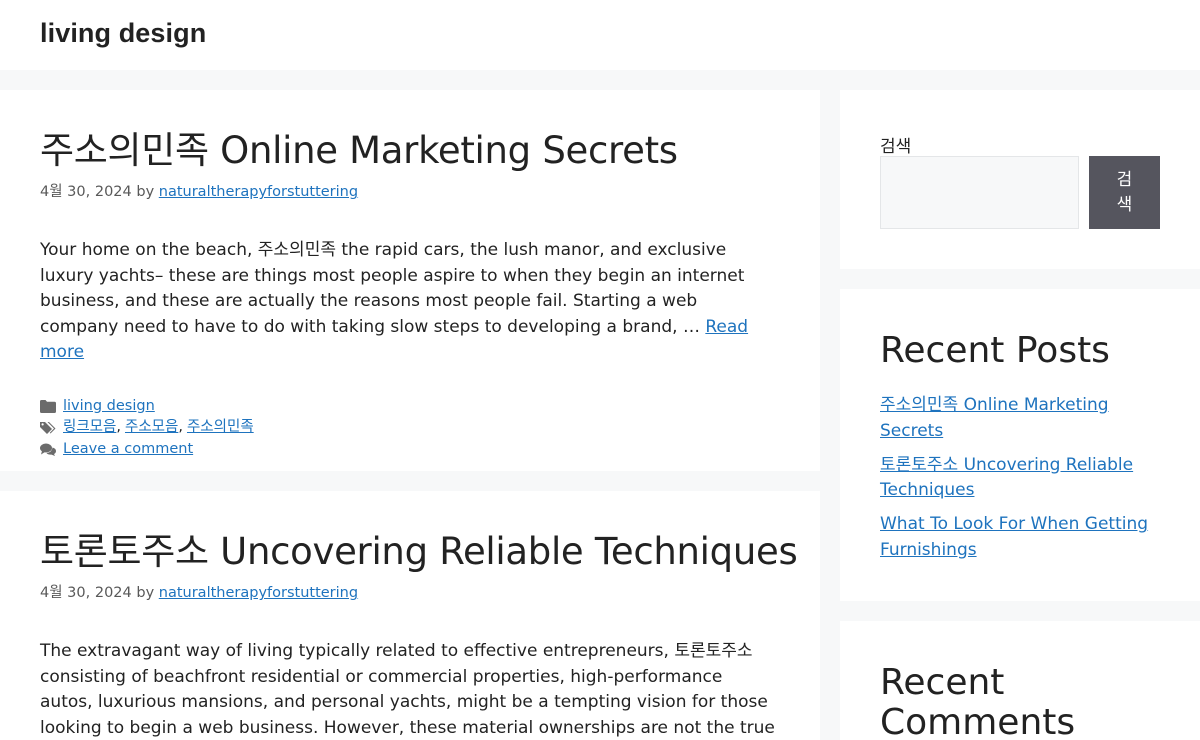  Describe the element at coordinates (220, 428) in the screenshot. I see `post-tag-link: 주소의민족` at that location.